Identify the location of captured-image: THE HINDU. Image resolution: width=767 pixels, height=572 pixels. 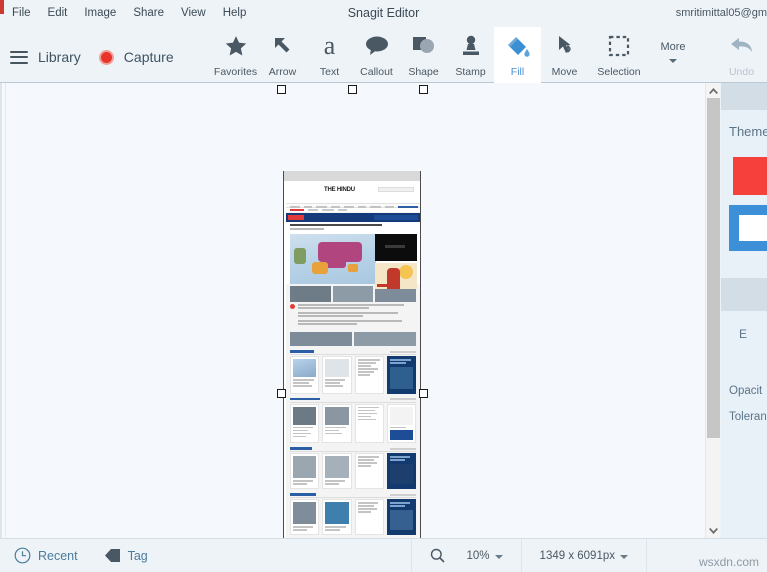
(352, 354).